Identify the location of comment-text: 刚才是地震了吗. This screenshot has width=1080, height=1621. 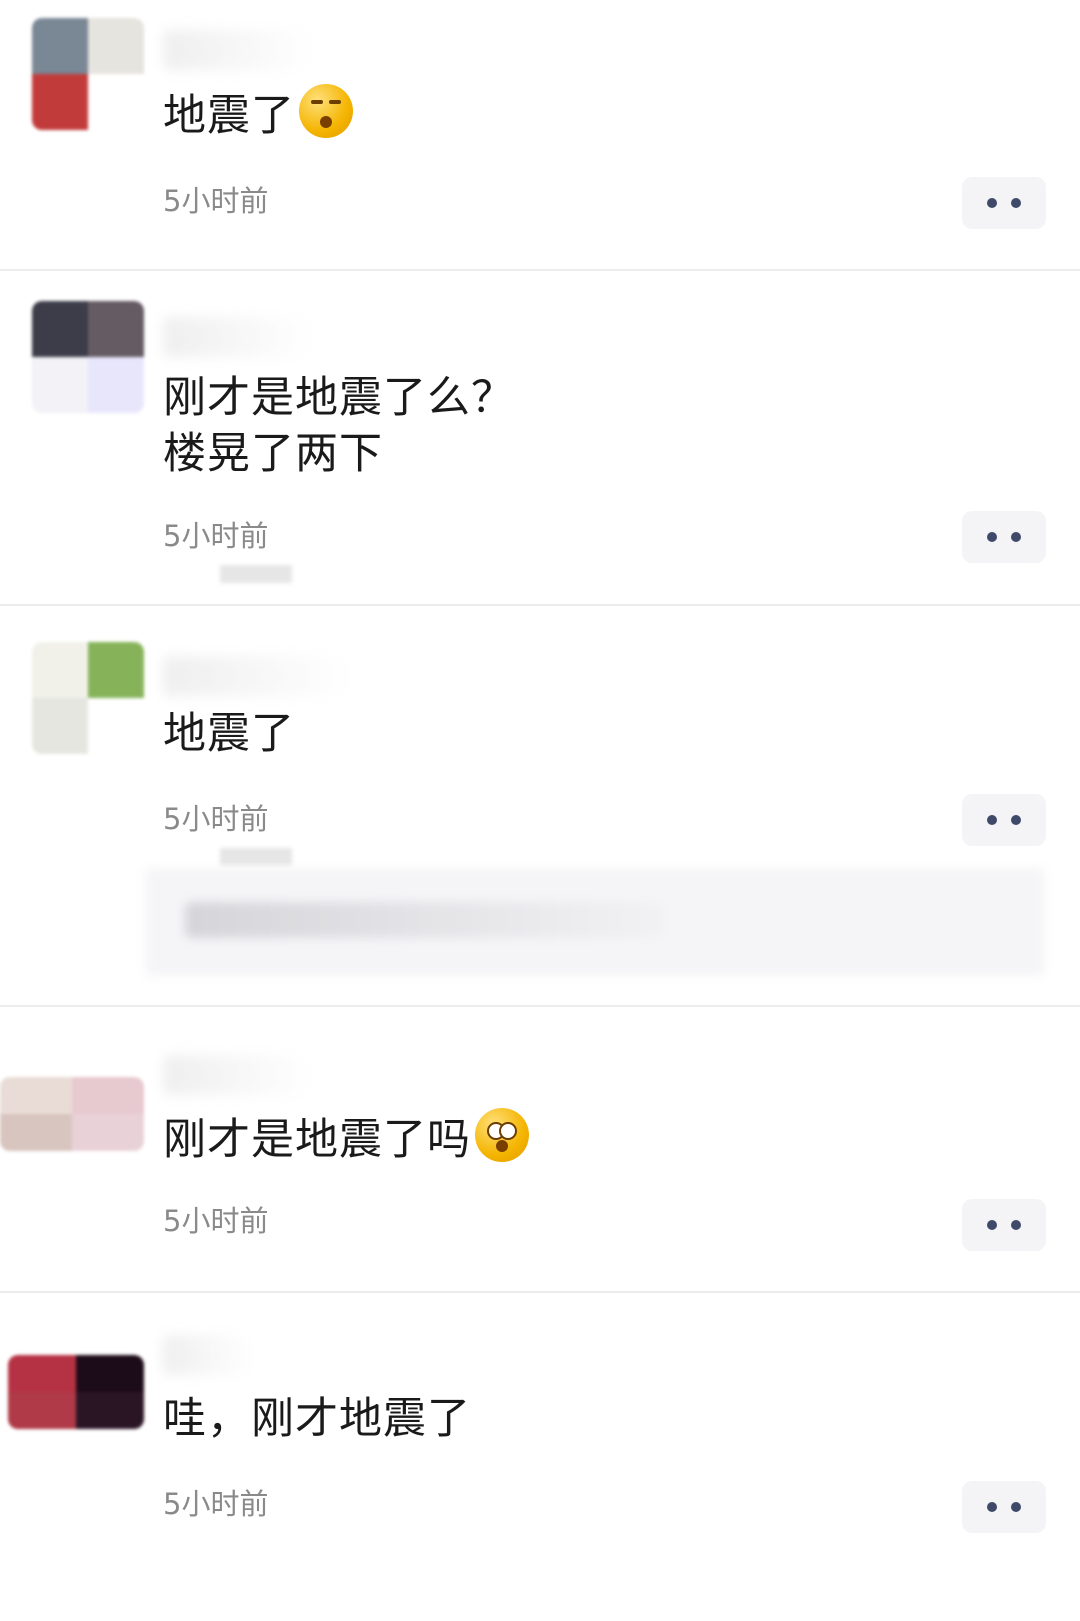
(346, 1138).